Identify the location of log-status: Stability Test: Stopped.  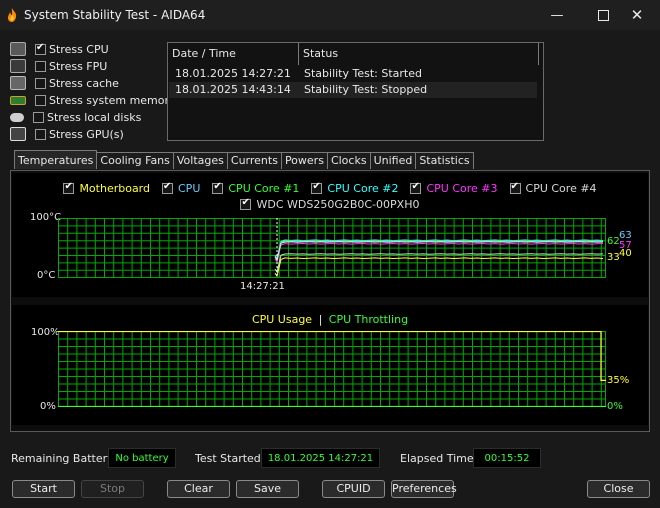
(366, 89).